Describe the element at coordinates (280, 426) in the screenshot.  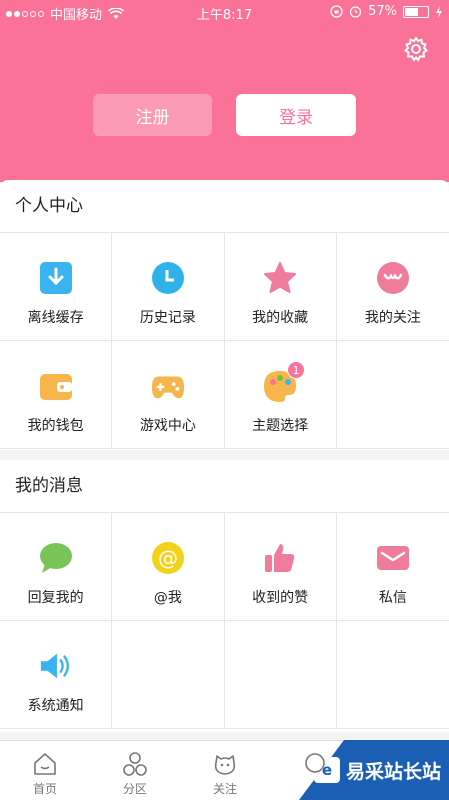
I see `item-label: 主题选择` at that location.